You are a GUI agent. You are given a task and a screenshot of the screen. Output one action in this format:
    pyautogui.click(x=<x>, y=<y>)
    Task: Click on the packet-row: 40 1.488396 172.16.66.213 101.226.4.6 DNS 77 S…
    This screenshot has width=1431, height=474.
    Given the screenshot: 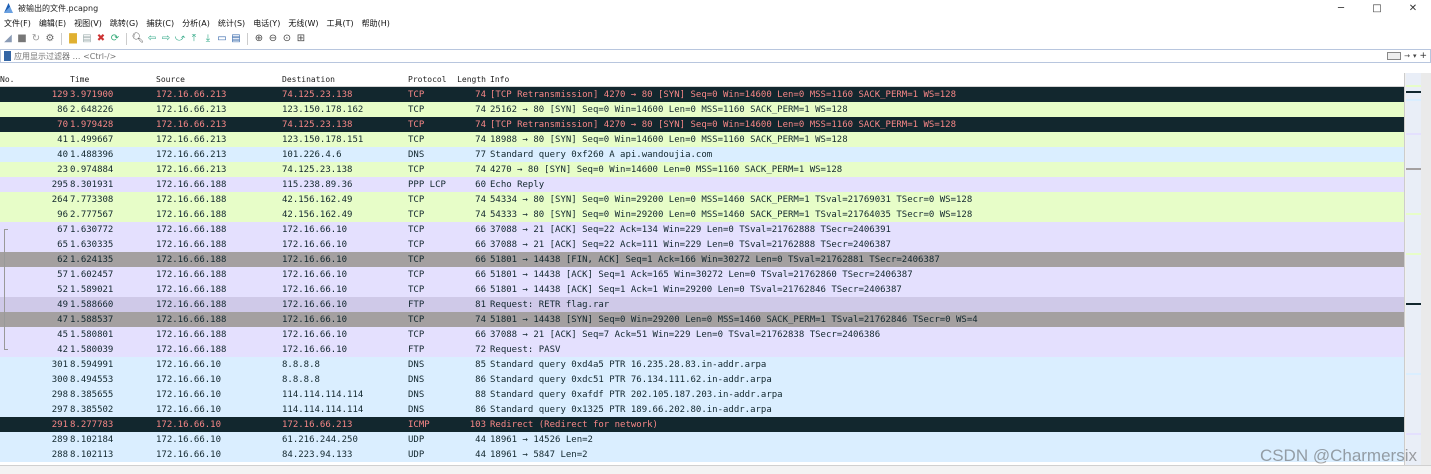 What is the action you would take?
    pyautogui.click(x=702, y=154)
    